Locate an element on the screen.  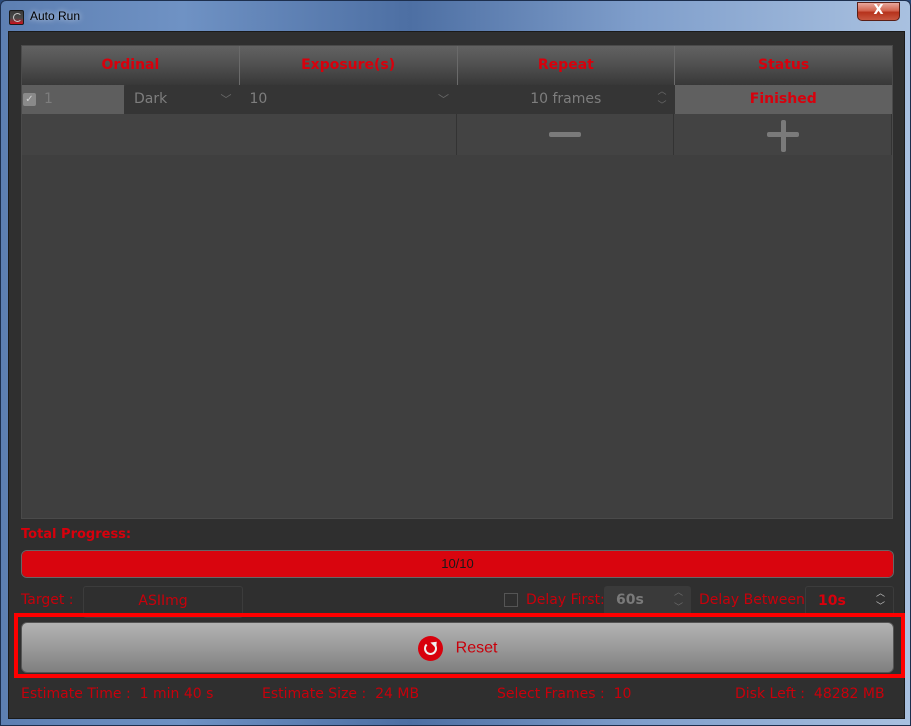
total-progress-label: Total Progress: is located at coordinates (76, 534).